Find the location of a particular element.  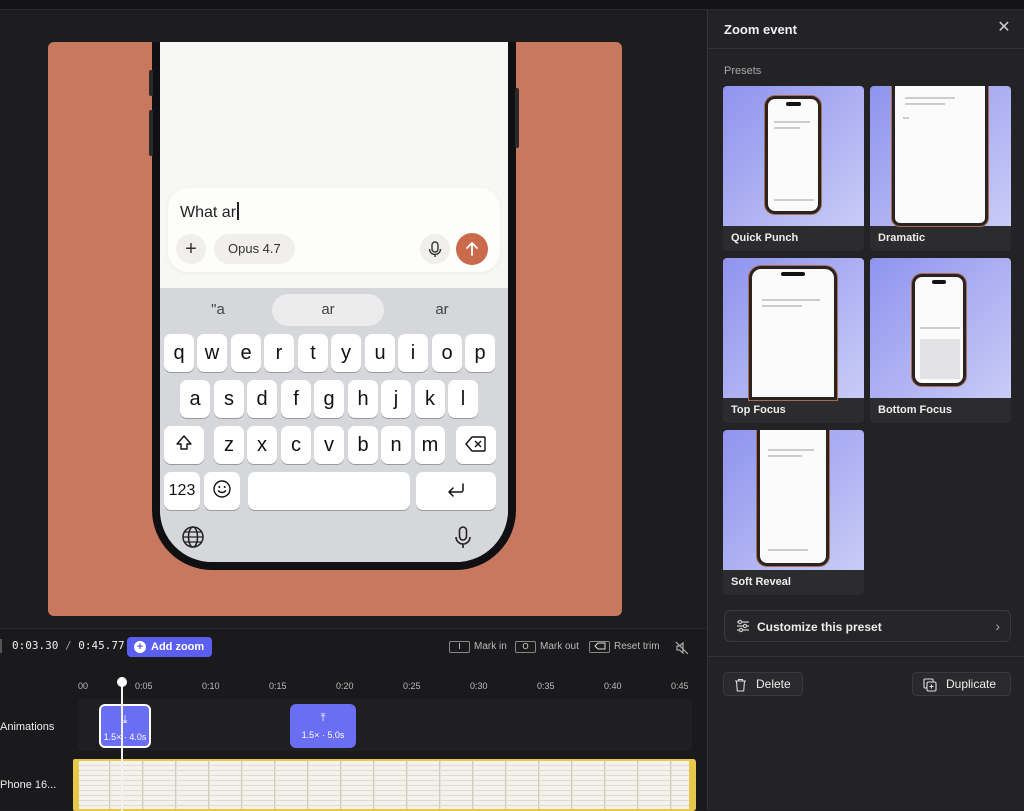

key-k: k is located at coordinates (430, 399).